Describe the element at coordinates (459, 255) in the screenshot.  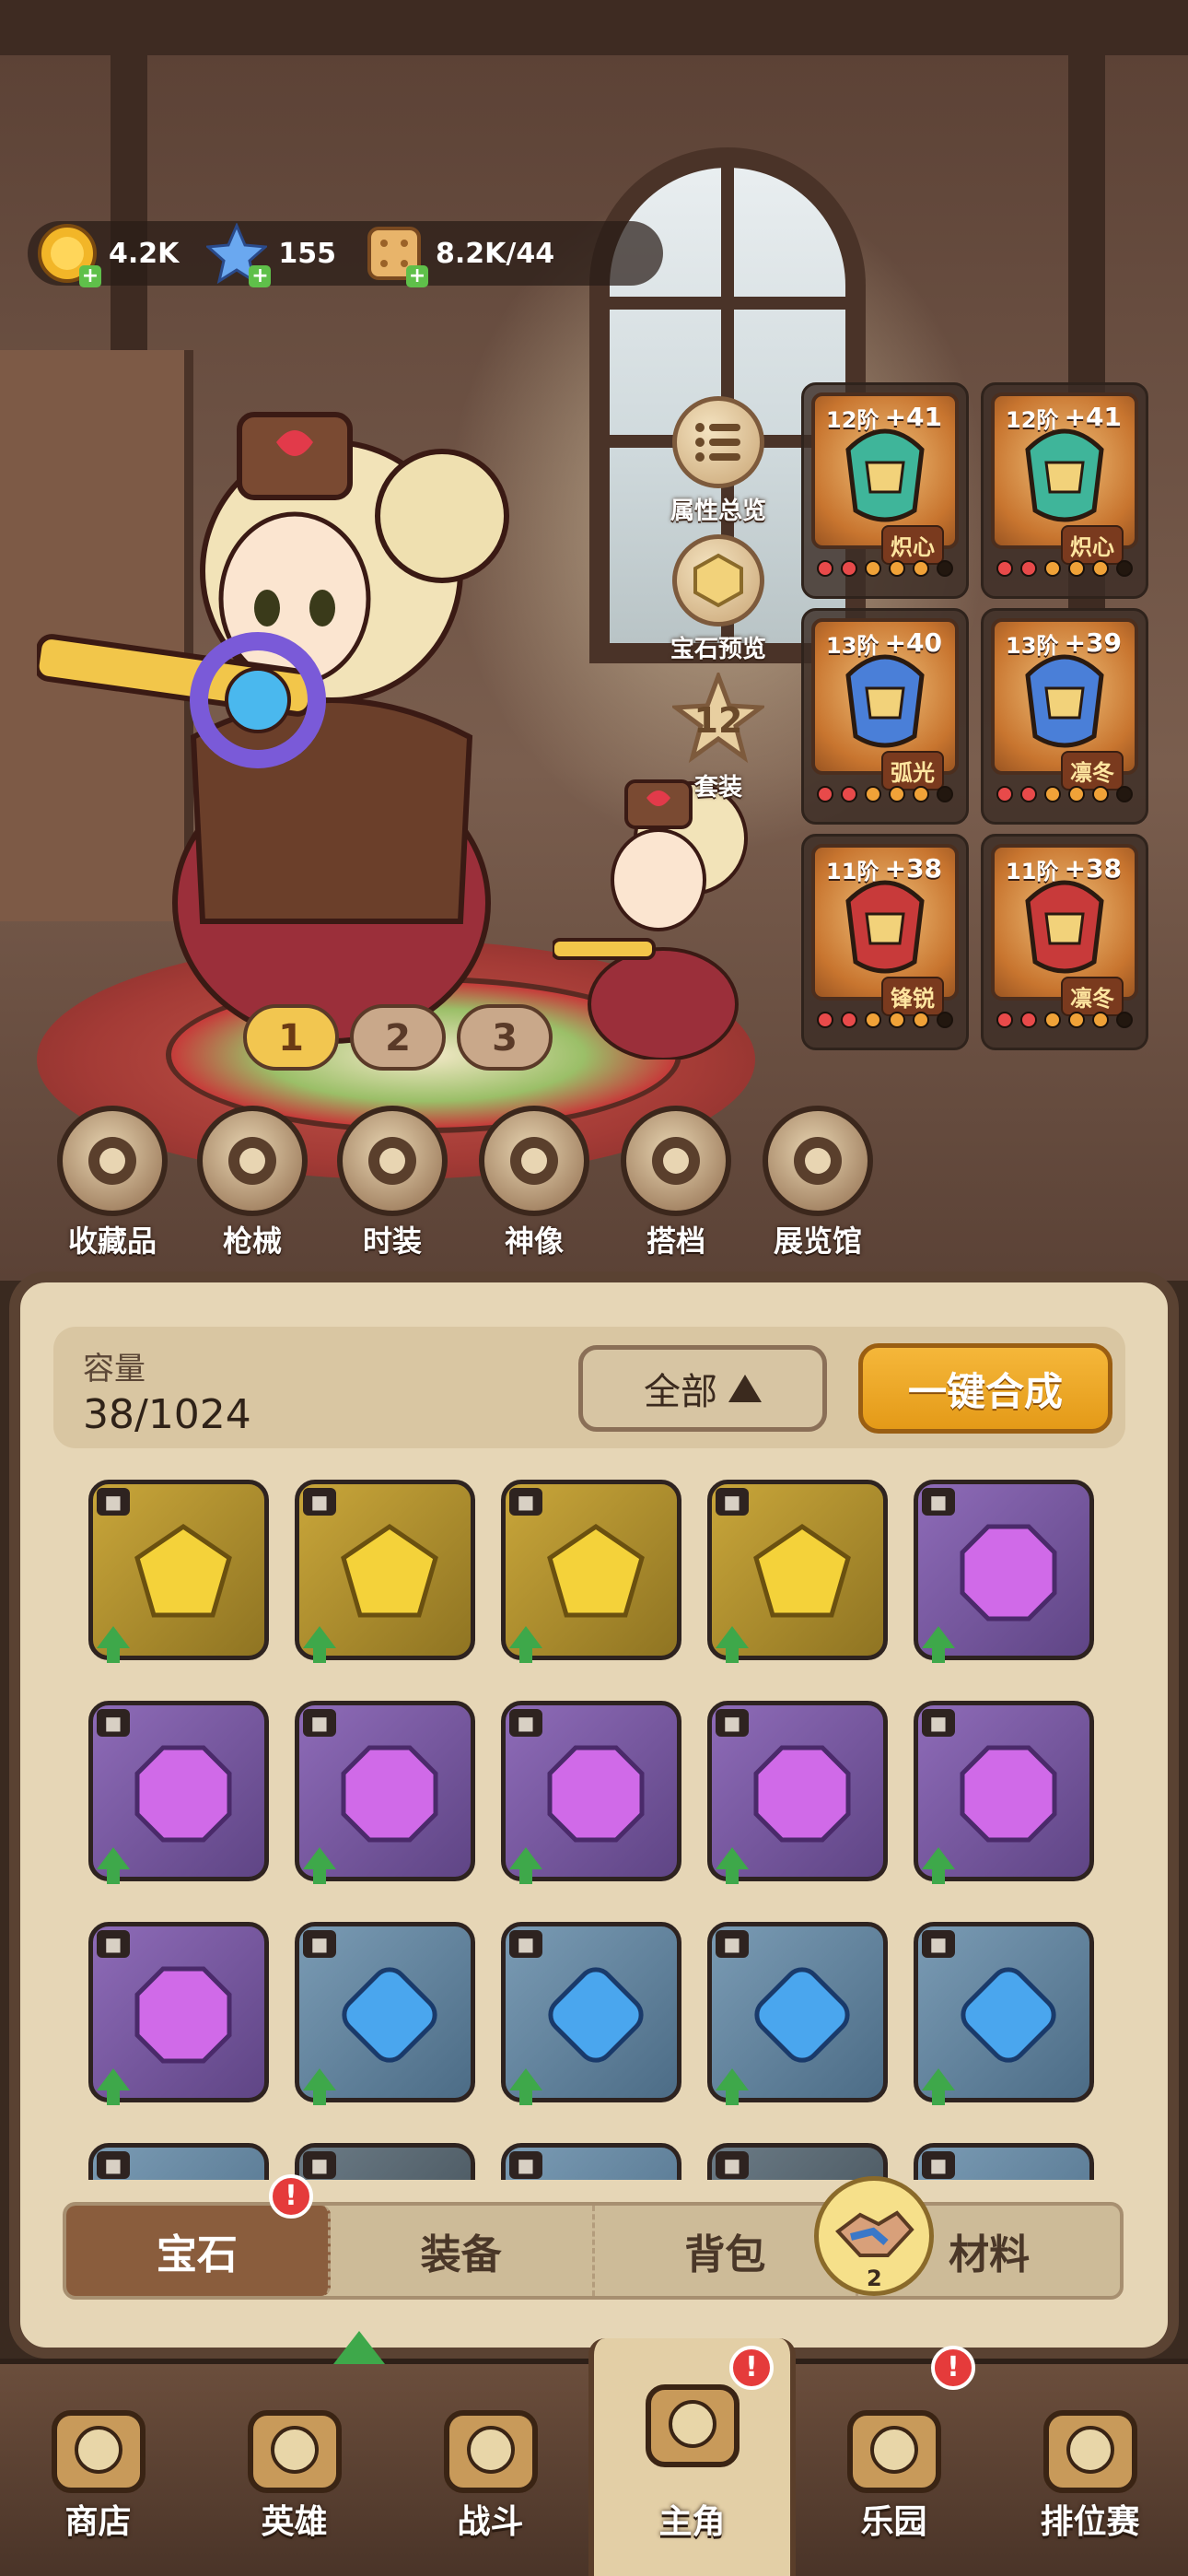
I see `biscuit-balance: + 8.2K/44` at that location.